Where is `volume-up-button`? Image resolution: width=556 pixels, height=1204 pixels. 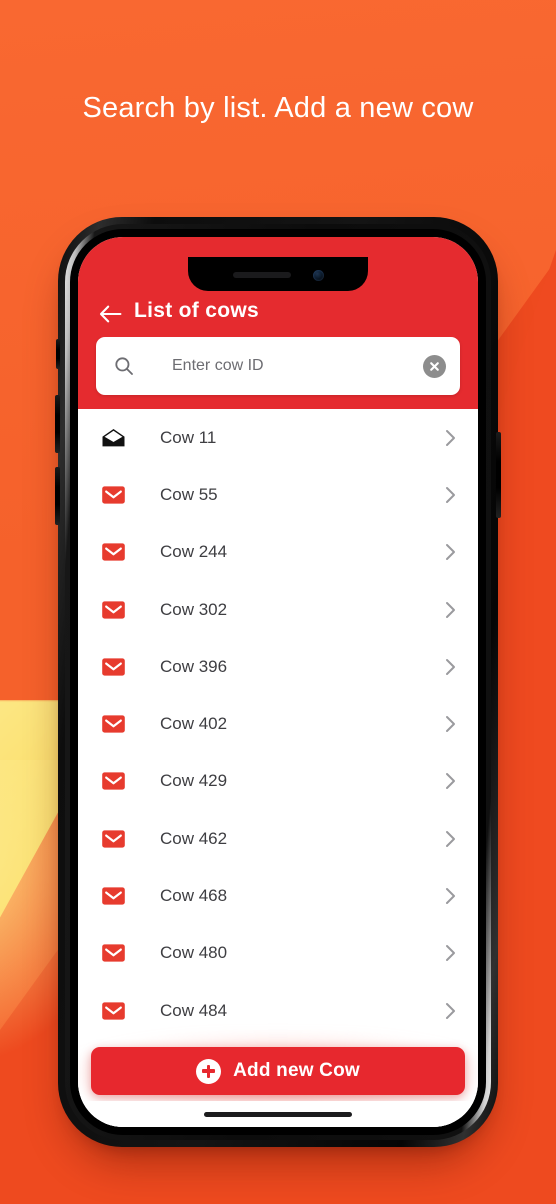
volume-up-button is located at coordinates (57, 424).